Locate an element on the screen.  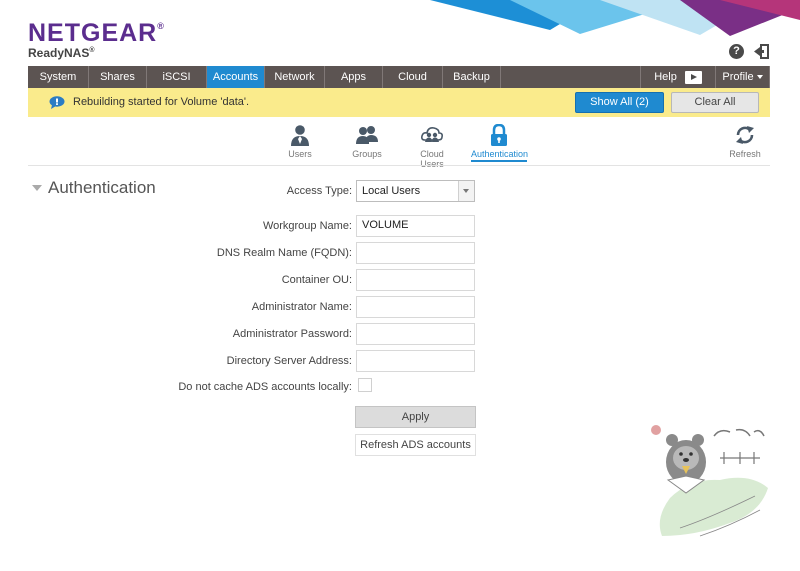
nav-iscsi: iSCSI is located at coordinates (177, 77).